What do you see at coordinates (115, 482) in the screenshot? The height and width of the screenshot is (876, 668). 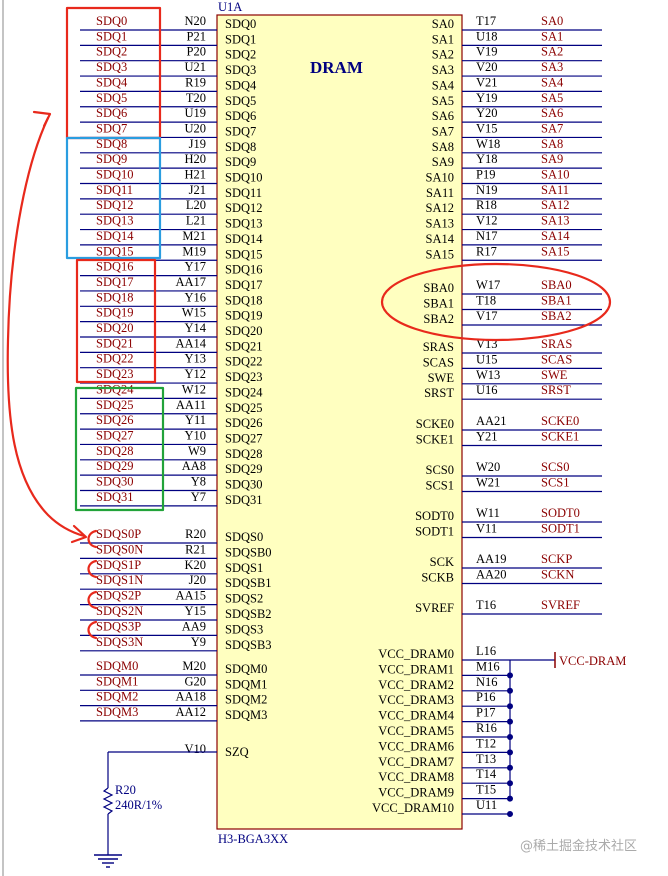 I see `net-label-sdq30: SDQ30` at bounding box center [115, 482].